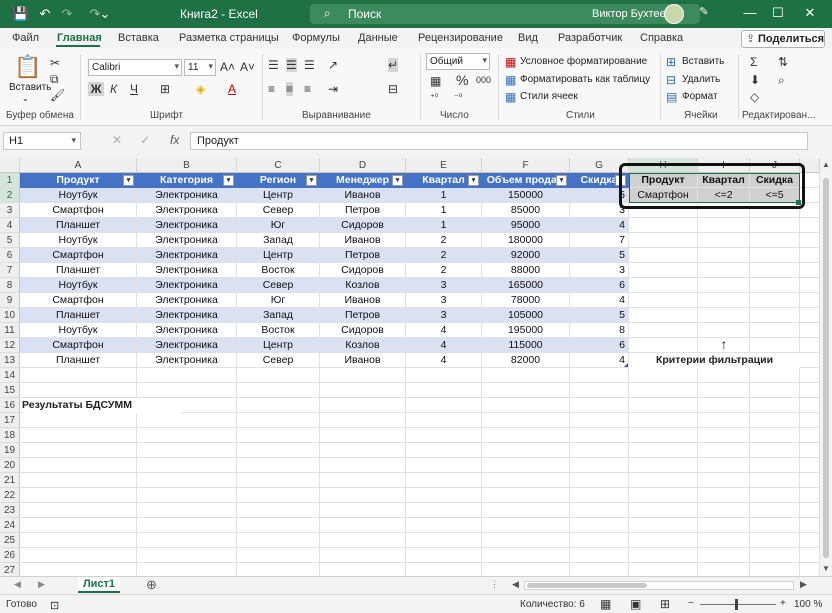 Image resolution: width=832 pixels, height=613 pixels. What do you see at coordinates (271, 89) in the screenshot?
I see `align-left-icon: ≡` at bounding box center [271, 89].